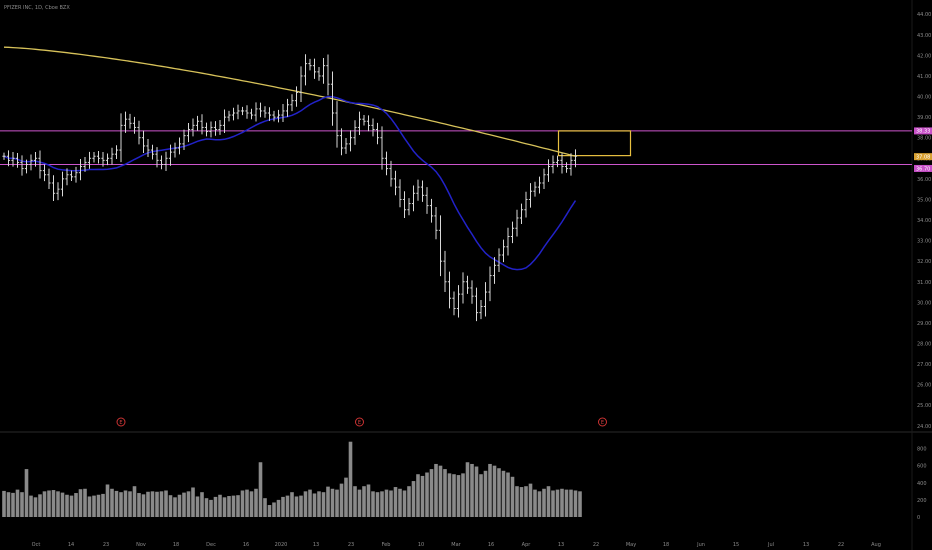 The height and width of the screenshot is (550, 932). Describe the element at coordinates (106, 545) in the screenshot. I see `time-tick-label: 23` at that location.